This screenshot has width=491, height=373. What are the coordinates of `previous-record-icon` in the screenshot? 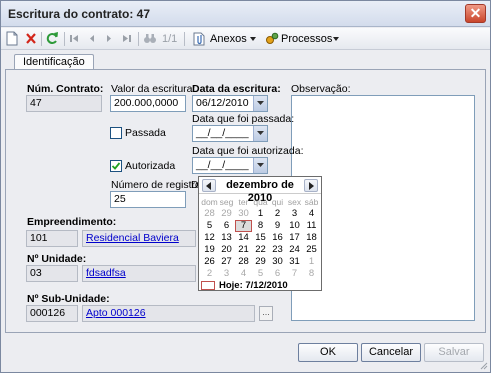 It's located at (92, 39).